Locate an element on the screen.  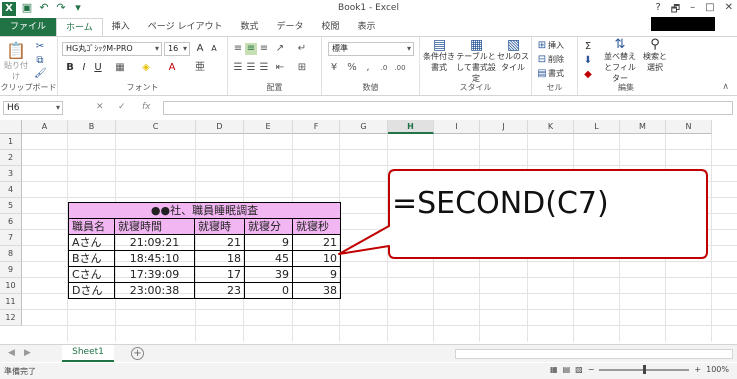
page-break-view-icon: ▧ is located at coordinates (579, 369).